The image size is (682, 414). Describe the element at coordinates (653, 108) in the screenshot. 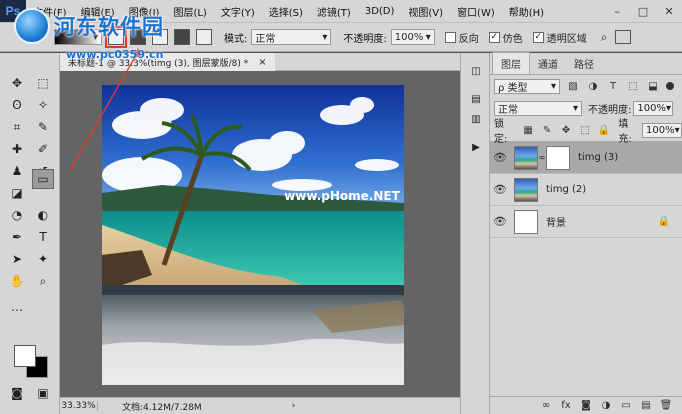

I see `layer-opacity-input: 100% ▾` at that location.